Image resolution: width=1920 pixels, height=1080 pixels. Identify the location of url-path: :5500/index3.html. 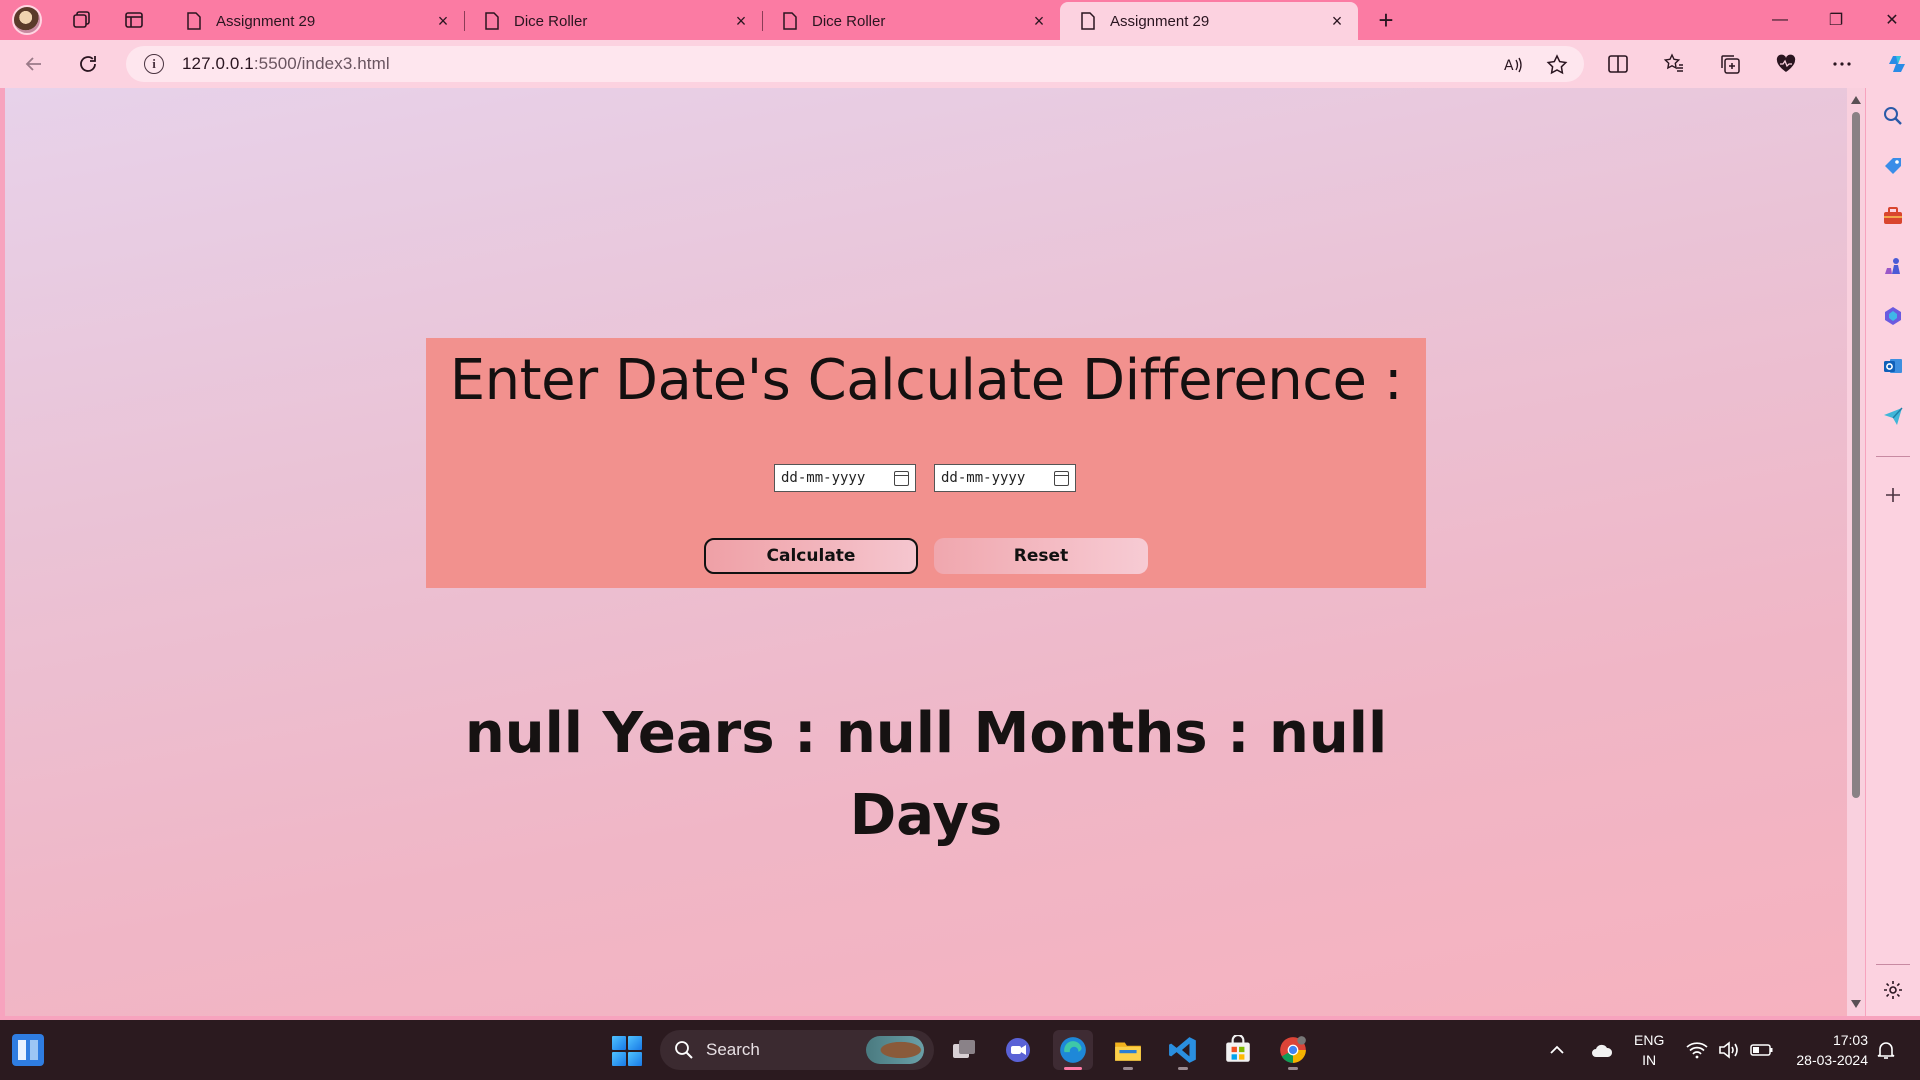
(321, 63).